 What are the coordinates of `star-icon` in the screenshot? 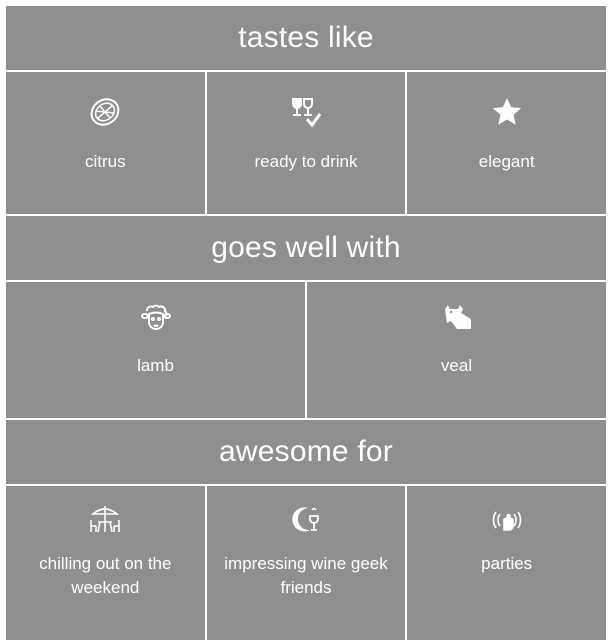 It's located at (507, 112).